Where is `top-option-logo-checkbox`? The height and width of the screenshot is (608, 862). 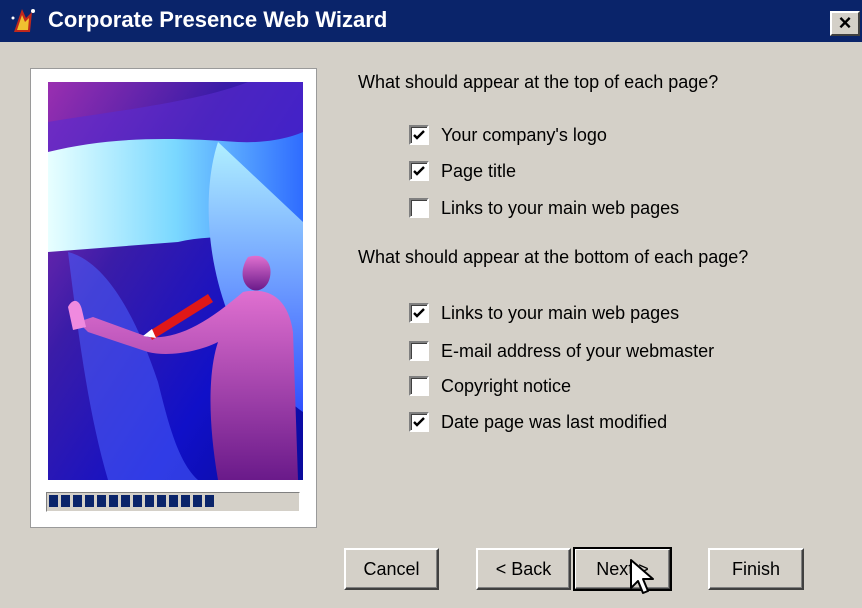
top-option-logo-checkbox is located at coordinates (419, 135).